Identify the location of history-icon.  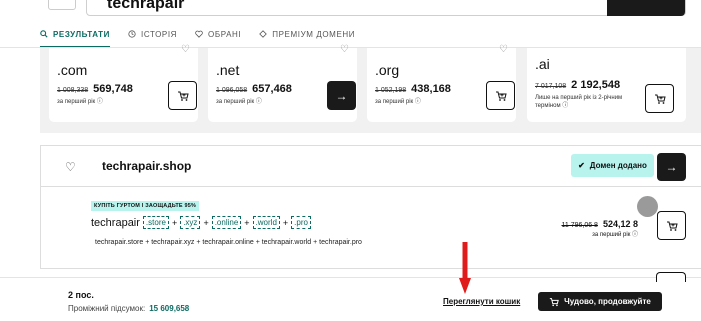
(132, 34).